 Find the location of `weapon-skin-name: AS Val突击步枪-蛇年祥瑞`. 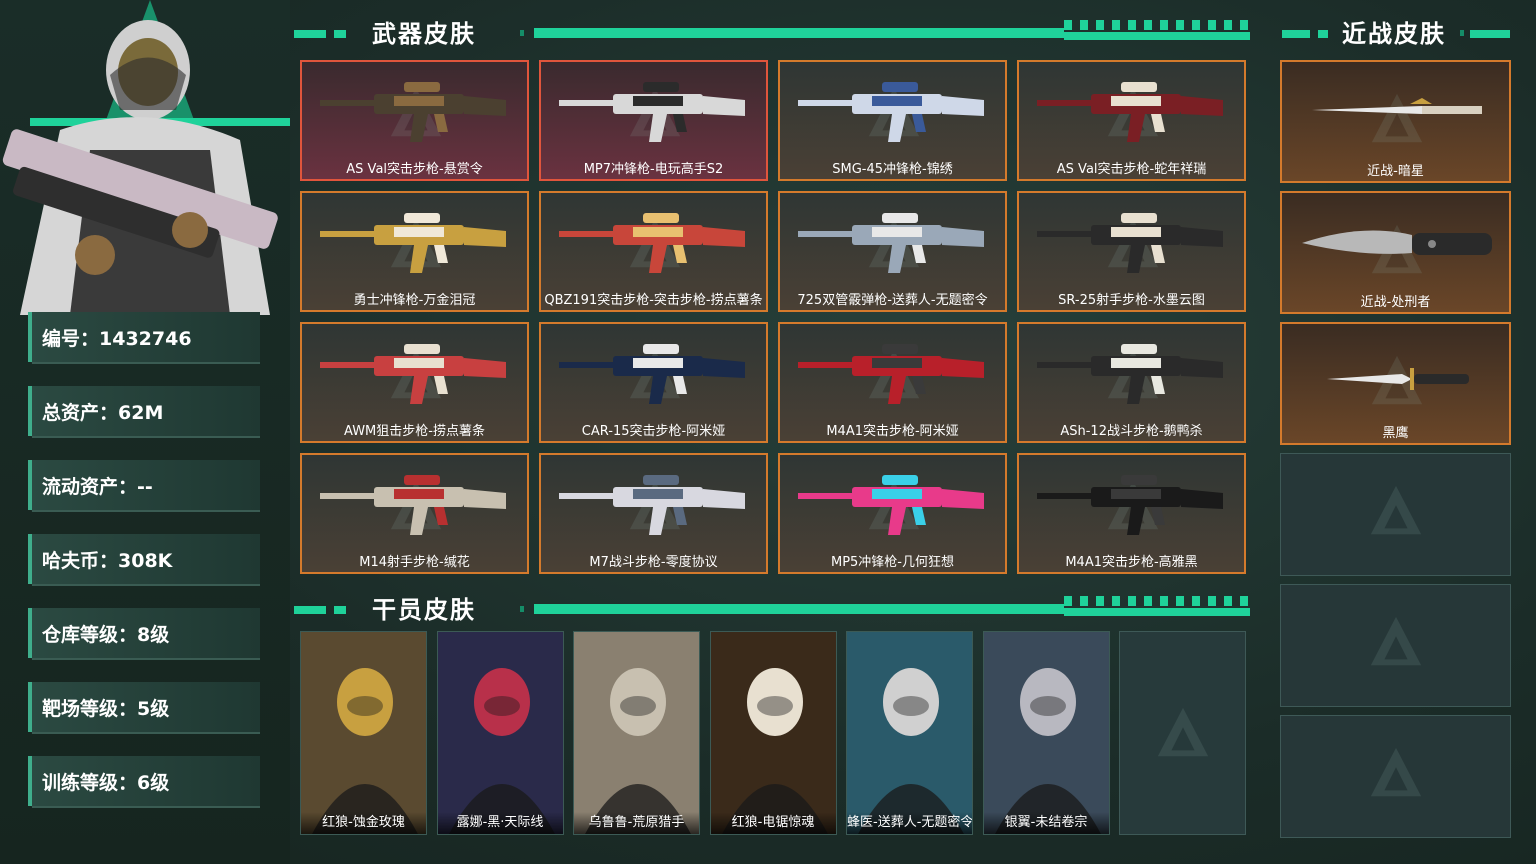

weapon-skin-name: AS Val突击步枪-蛇年祥瑞 is located at coordinates (1131, 169).